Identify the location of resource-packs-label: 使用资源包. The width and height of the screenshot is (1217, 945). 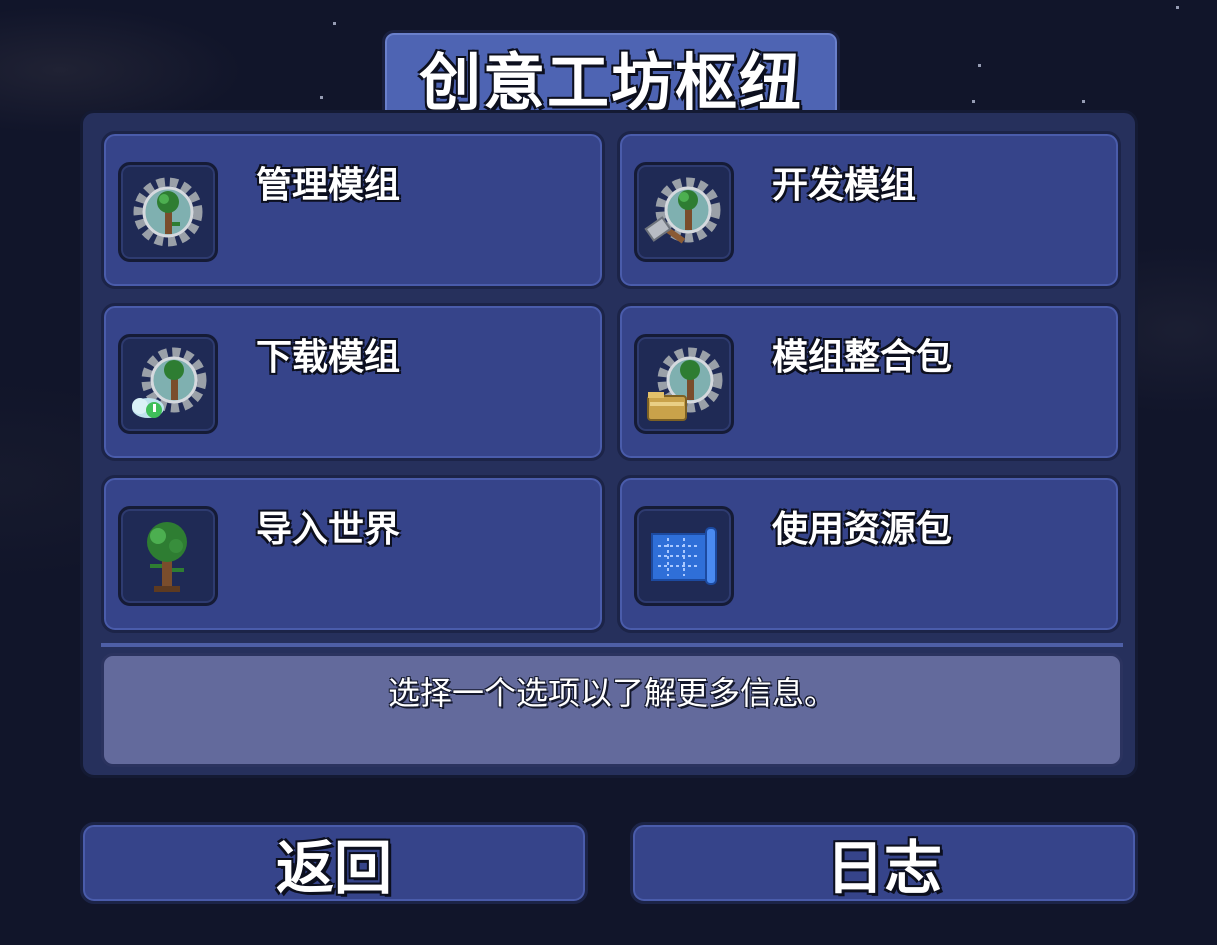
(862, 529).